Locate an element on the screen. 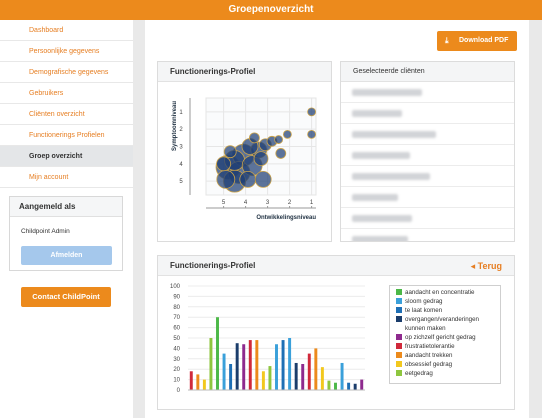  sidebar-item-8: Mijn account is located at coordinates (66, 177).